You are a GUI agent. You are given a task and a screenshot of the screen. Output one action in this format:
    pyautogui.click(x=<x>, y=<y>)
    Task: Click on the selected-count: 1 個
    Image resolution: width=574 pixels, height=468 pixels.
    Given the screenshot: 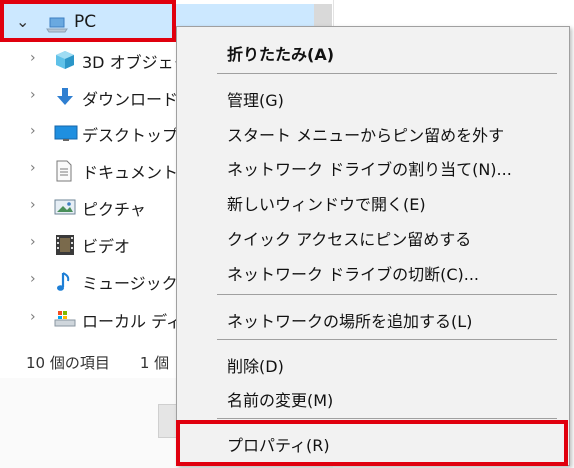 What is the action you would take?
    pyautogui.click(x=154, y=363)
    